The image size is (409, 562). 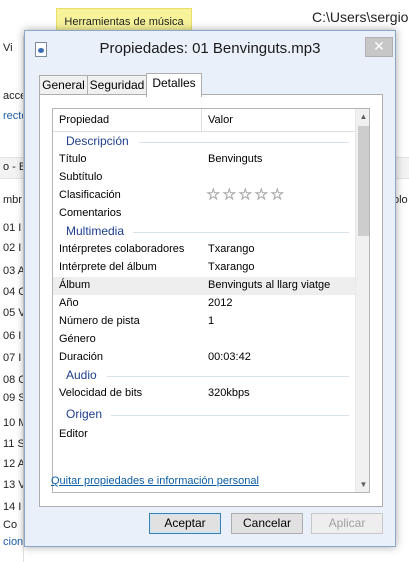 What do you see at coordinates (12, 507) in the screenshot?
I see `file-item: 14 I` at bounding box center [12, 507].